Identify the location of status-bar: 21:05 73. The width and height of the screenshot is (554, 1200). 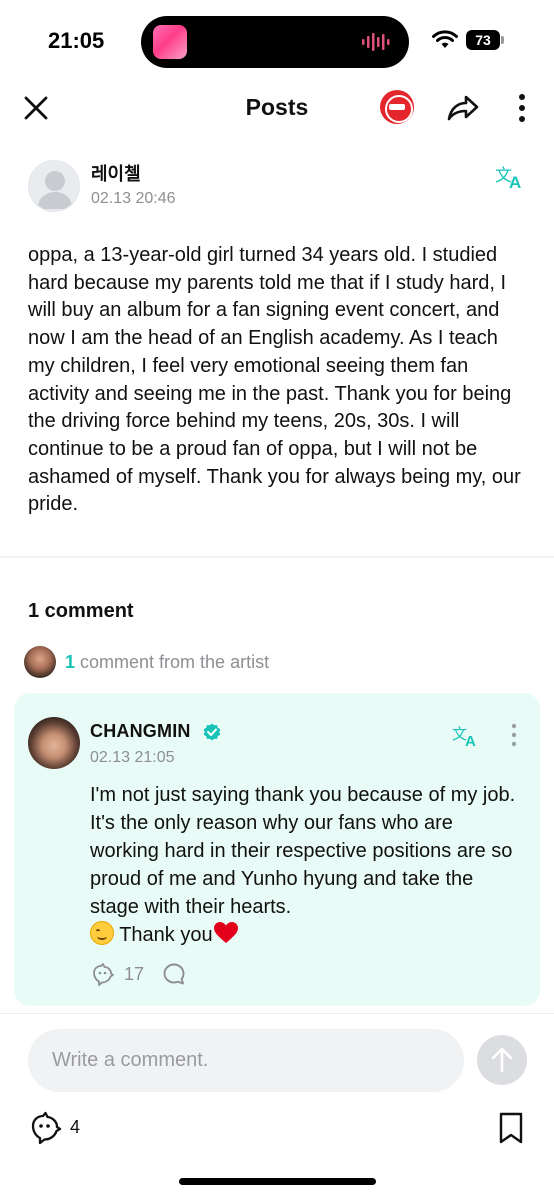
(277, 40).